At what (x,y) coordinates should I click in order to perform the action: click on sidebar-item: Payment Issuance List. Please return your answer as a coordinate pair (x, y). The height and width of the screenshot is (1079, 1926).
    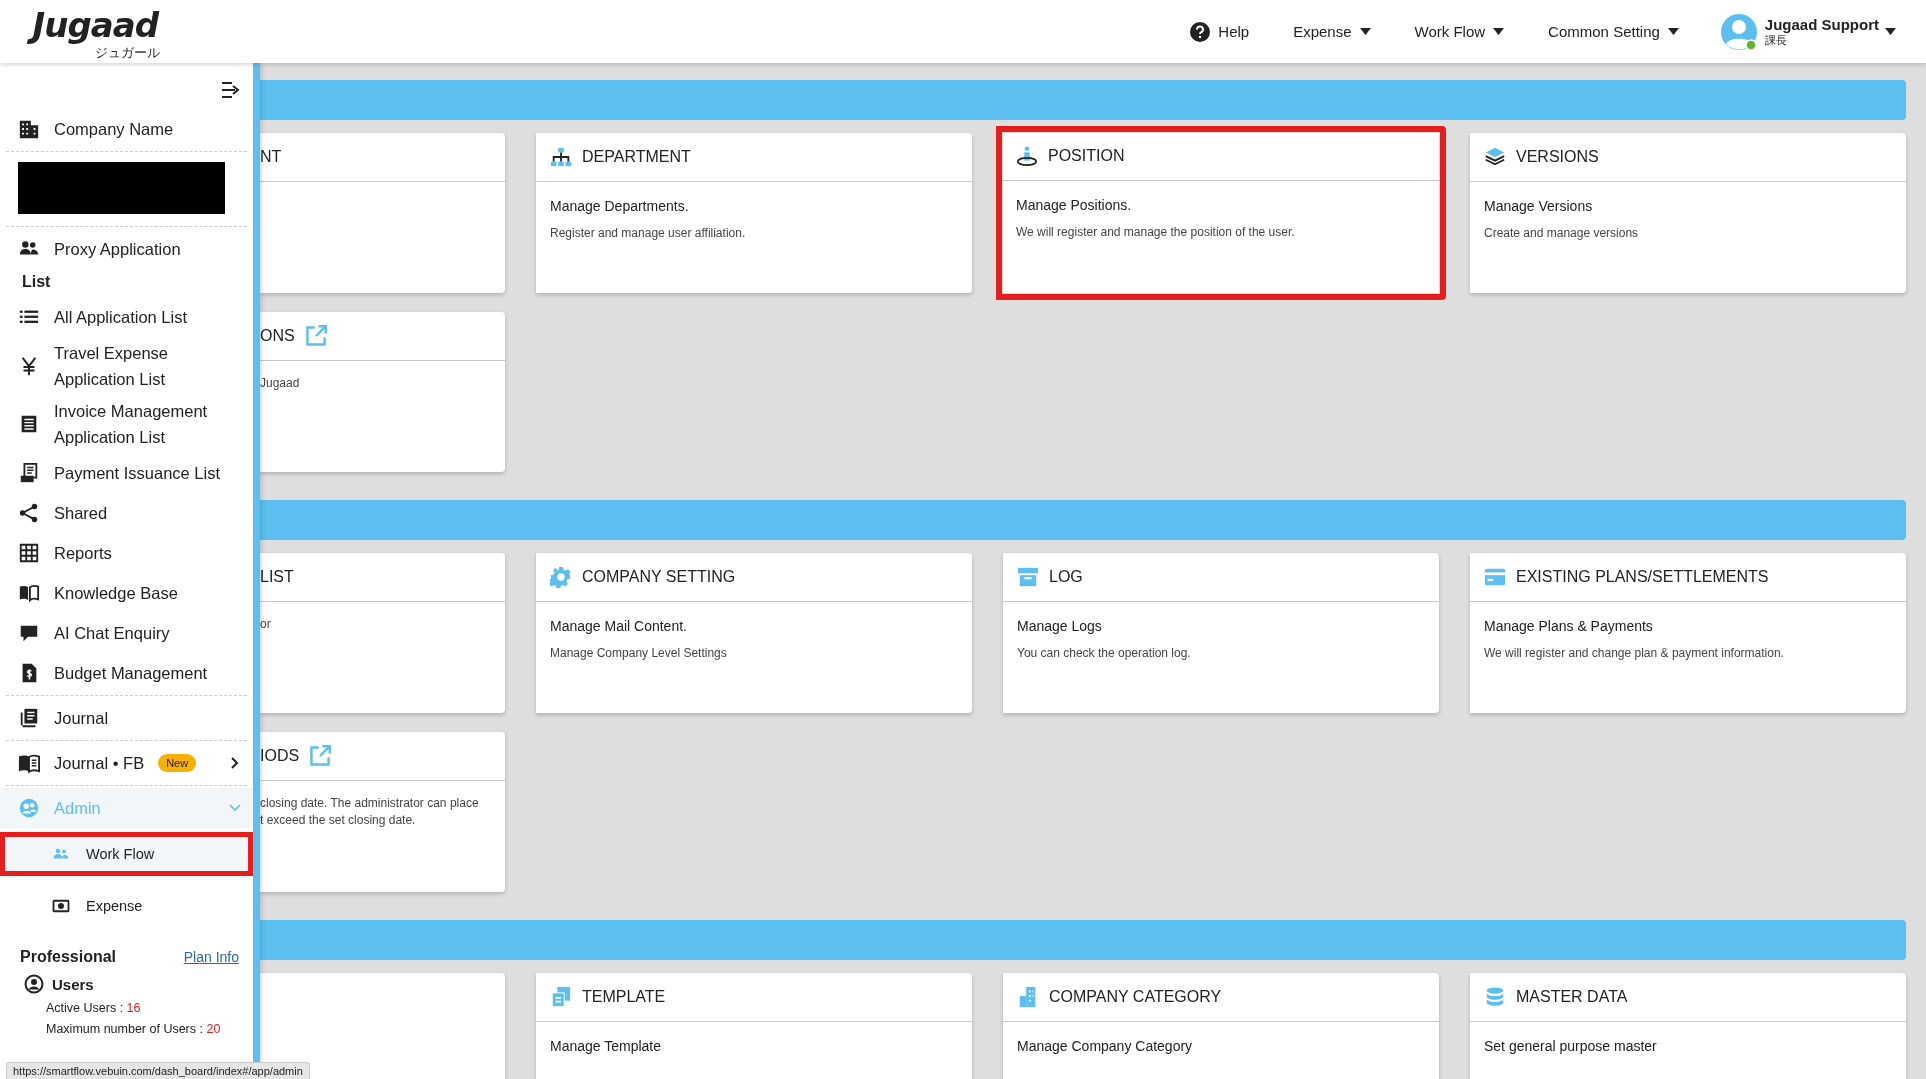
    Looking at the image, I should click on (126, 473).